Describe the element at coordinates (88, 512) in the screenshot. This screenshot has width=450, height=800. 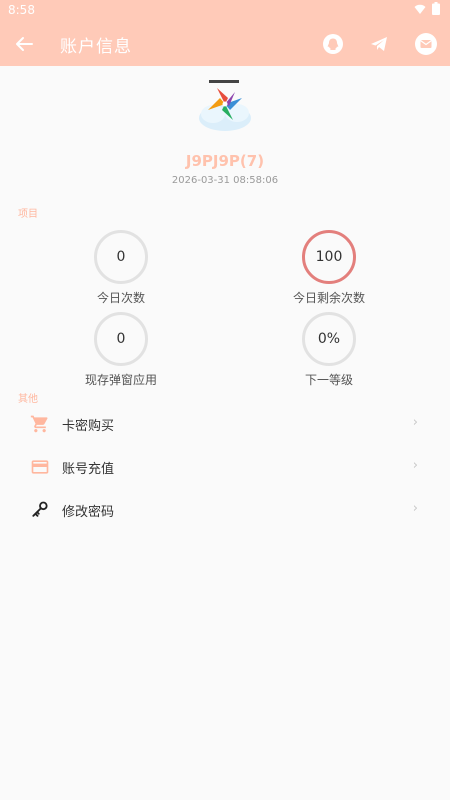
I see `menu-label: 修改密码` at that location.